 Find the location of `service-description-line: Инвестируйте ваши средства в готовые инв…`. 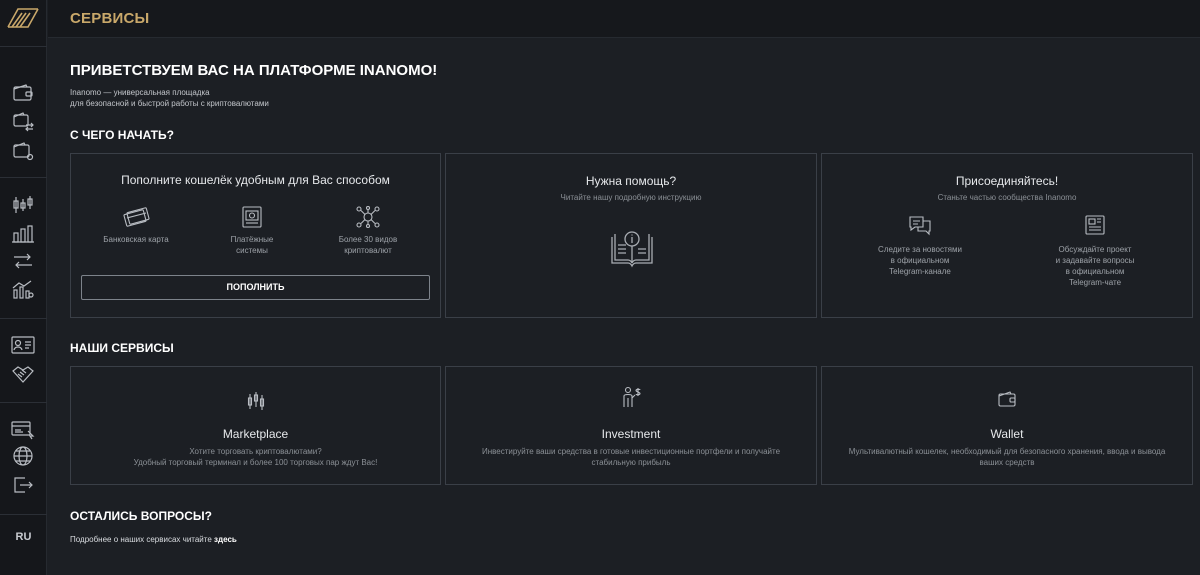

service-description-line: Инвестируйте ваши средства в готовые инв… is located at coordinates (631, 451).